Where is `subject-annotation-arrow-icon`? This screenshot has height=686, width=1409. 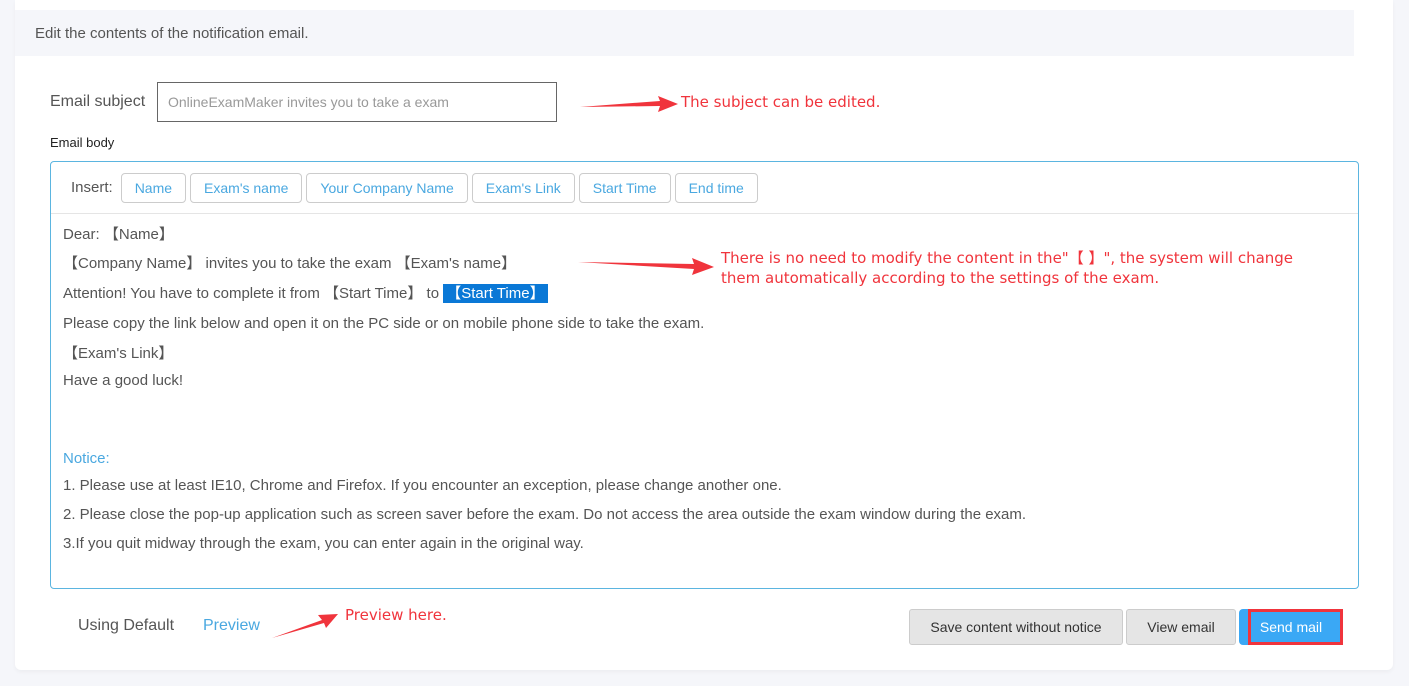 subject-annotation-arrow-icon is located at coordinates (629, 104).